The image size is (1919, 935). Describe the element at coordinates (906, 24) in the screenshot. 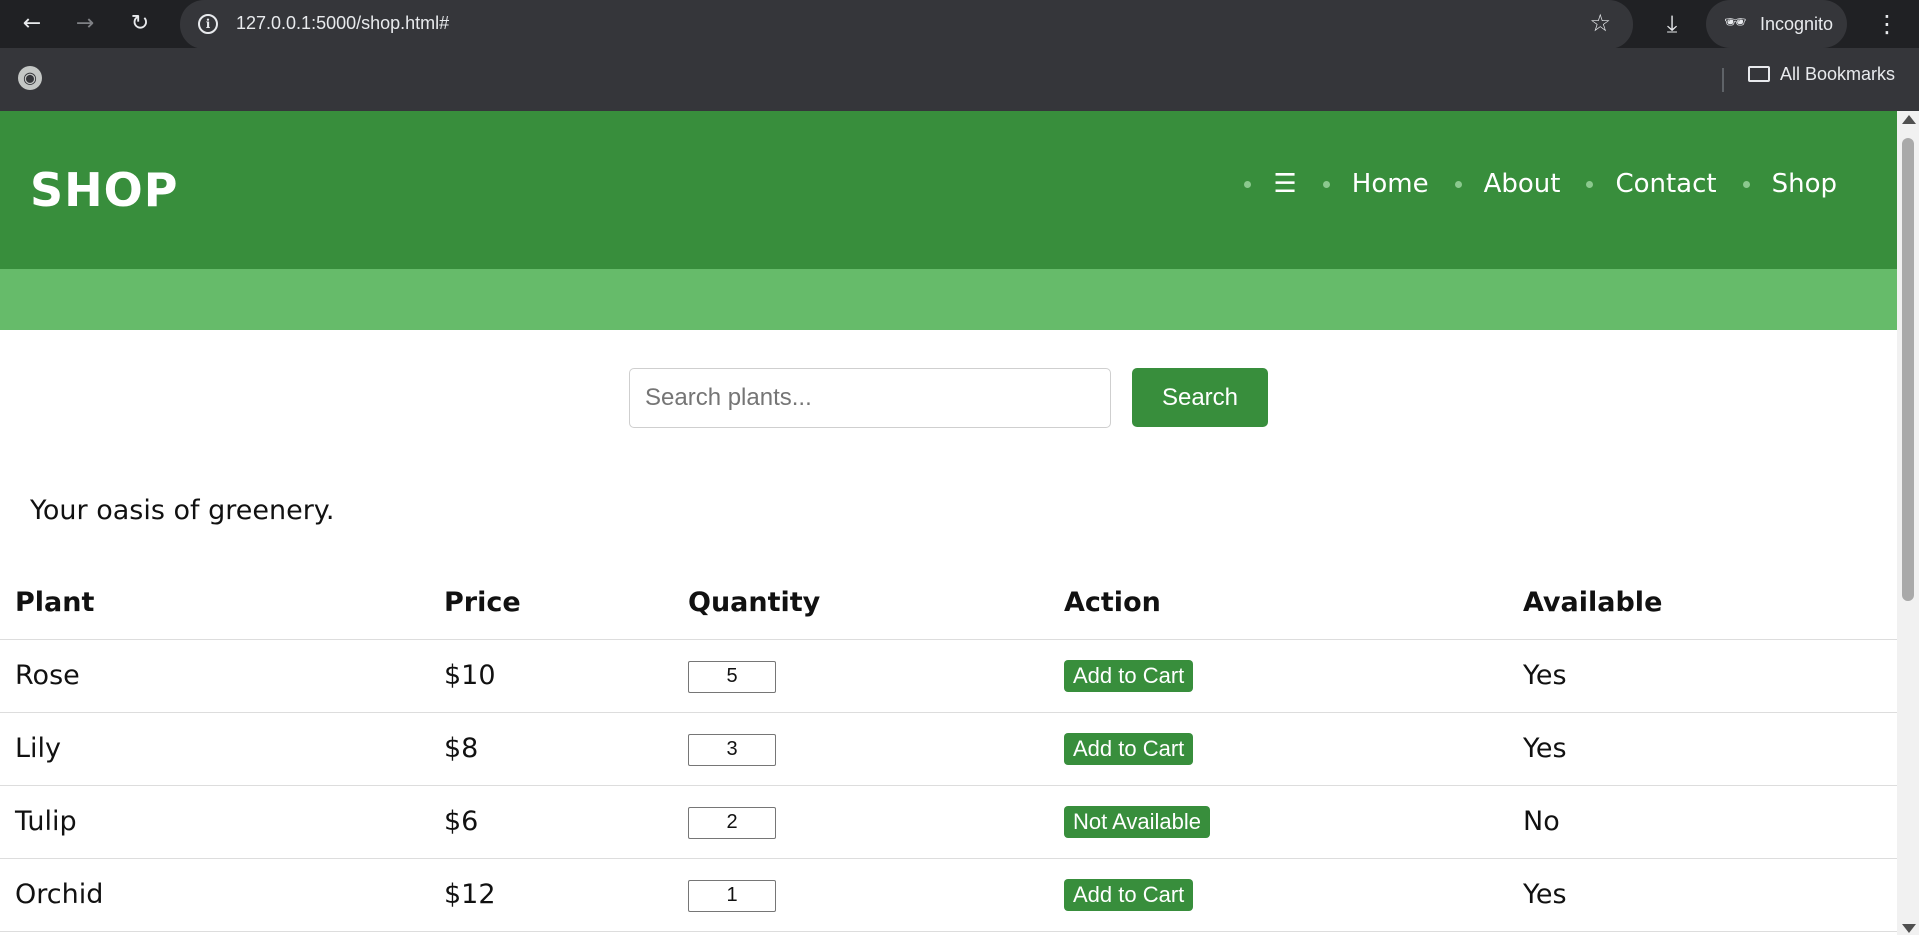

I see `address-bar: i 127.0.0.1:5000/shop.html# ☆` at that location.